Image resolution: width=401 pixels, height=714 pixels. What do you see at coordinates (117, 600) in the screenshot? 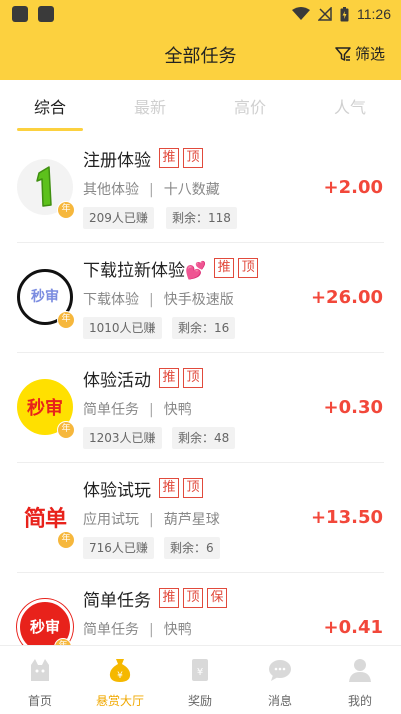
I see `task-title: 简单任务` at bounding box center [117, 600].